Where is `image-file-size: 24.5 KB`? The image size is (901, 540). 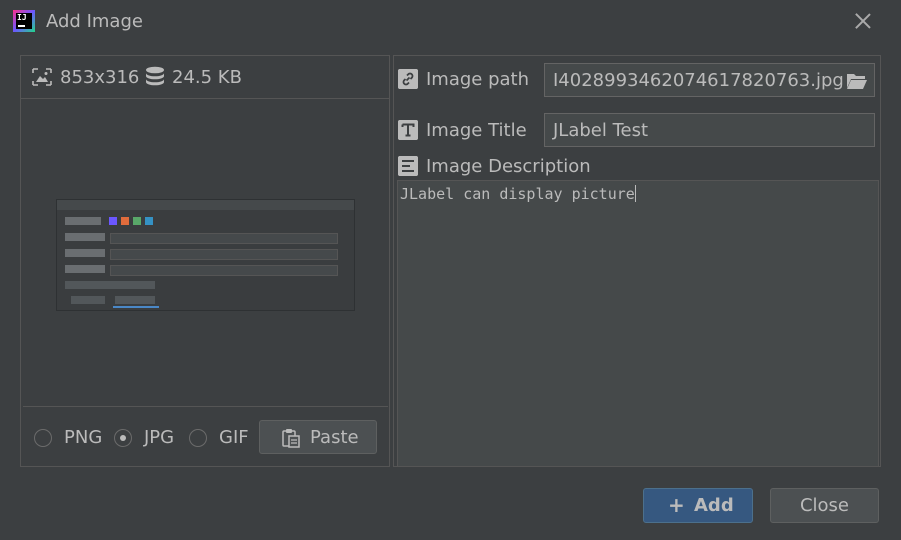 image-file-size: 24.5 KB is located at coordinates (207, 77).